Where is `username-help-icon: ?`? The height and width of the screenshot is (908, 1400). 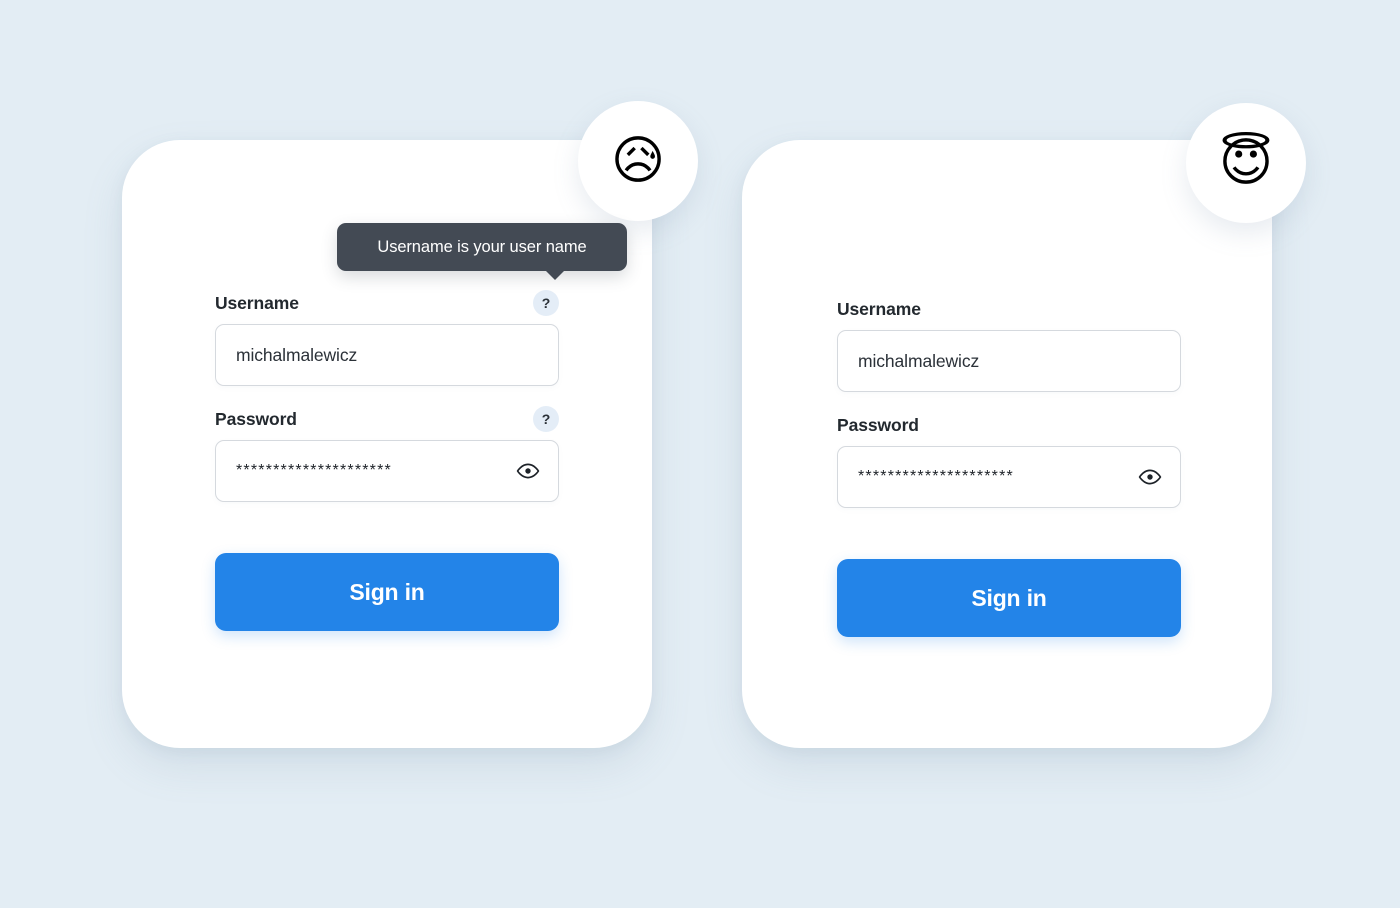 username-help-icon: ? is located at coordinates (546, 303).